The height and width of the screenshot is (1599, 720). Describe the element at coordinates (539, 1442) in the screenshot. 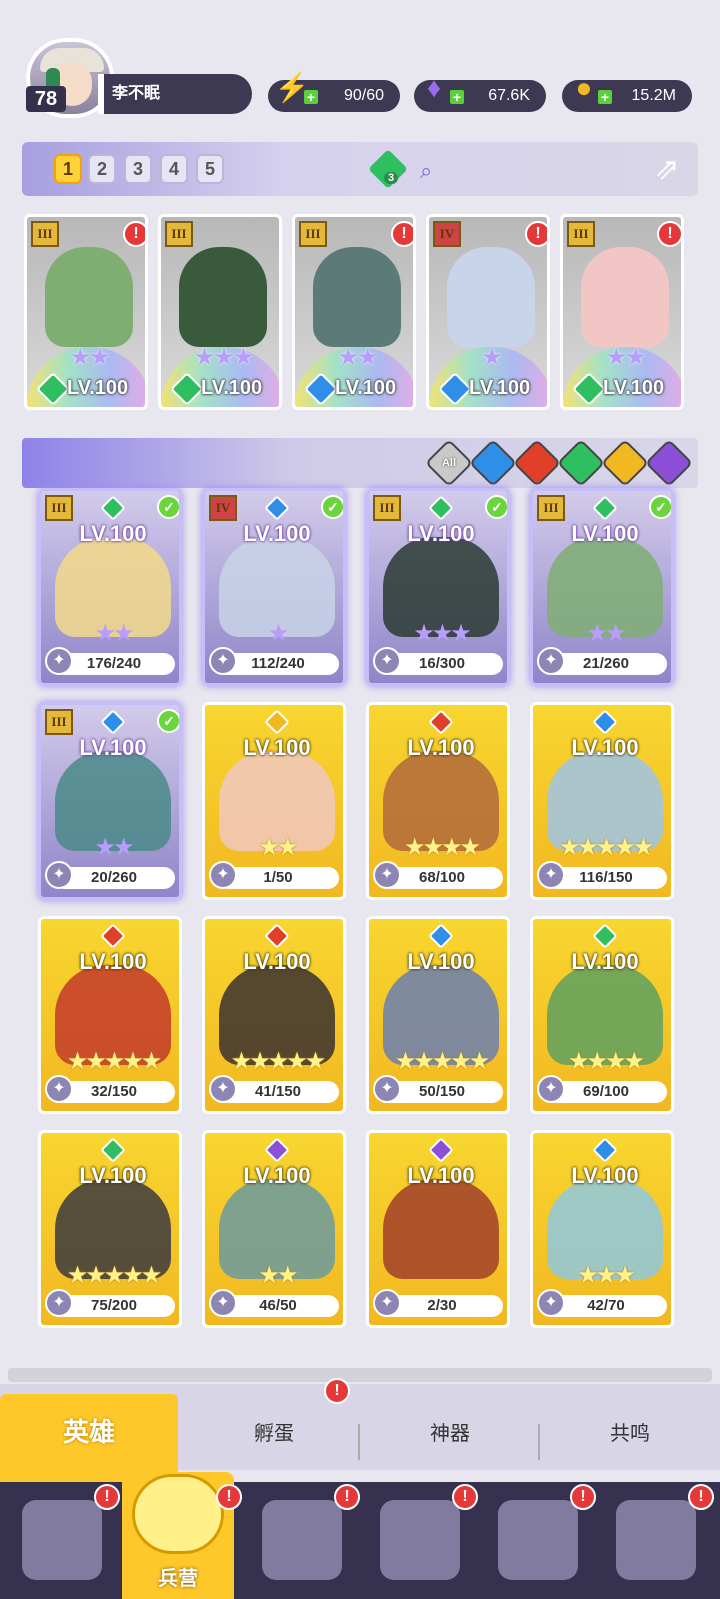

I see `tab-divider` at that location.